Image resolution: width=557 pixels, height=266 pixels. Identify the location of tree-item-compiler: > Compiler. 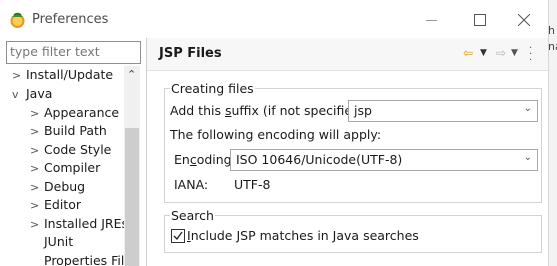
(65, 168).